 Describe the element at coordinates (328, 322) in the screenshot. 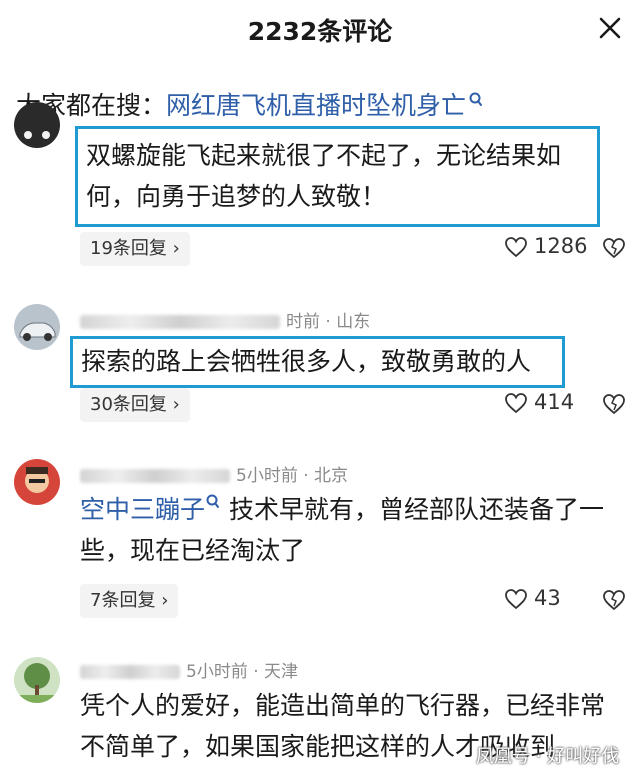

I see `comment-time-location: 时前 · 山东` at that location.